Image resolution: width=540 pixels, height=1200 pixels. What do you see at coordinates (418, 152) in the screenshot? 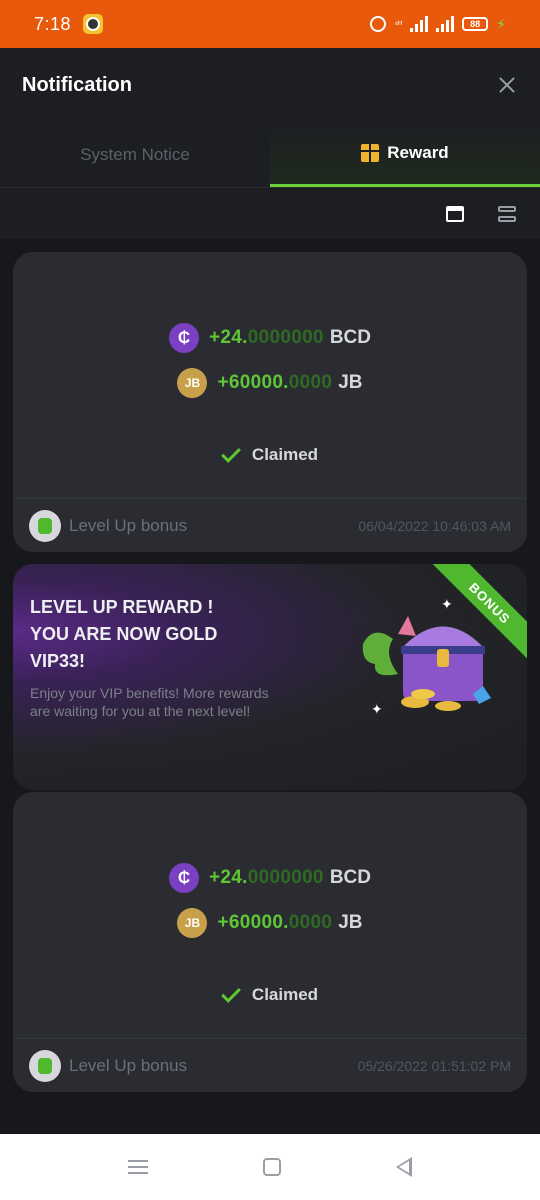
I see `tab-label: Reward` at bounding box center [418, 152].